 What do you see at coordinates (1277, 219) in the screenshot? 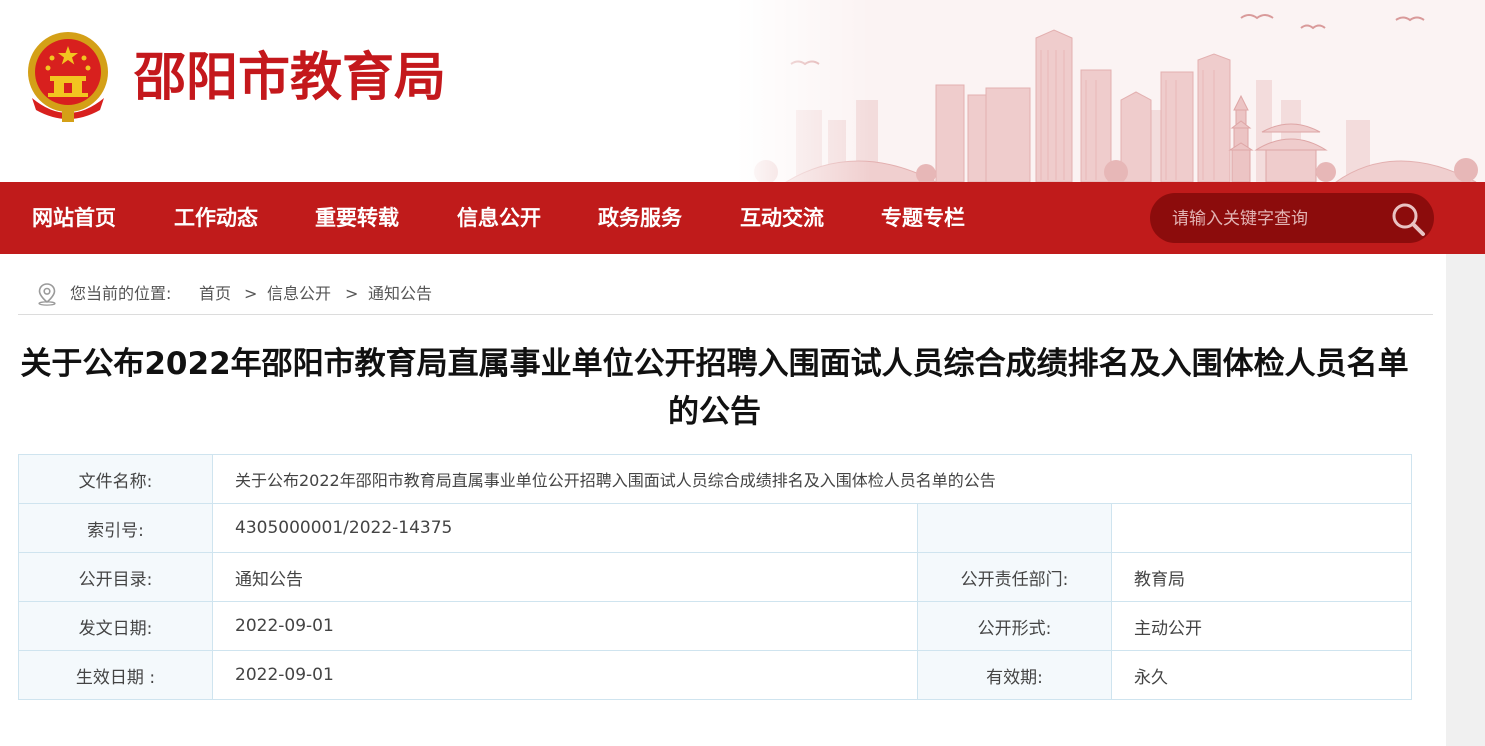
I see `search-input` at bounding box center [1277, 219].